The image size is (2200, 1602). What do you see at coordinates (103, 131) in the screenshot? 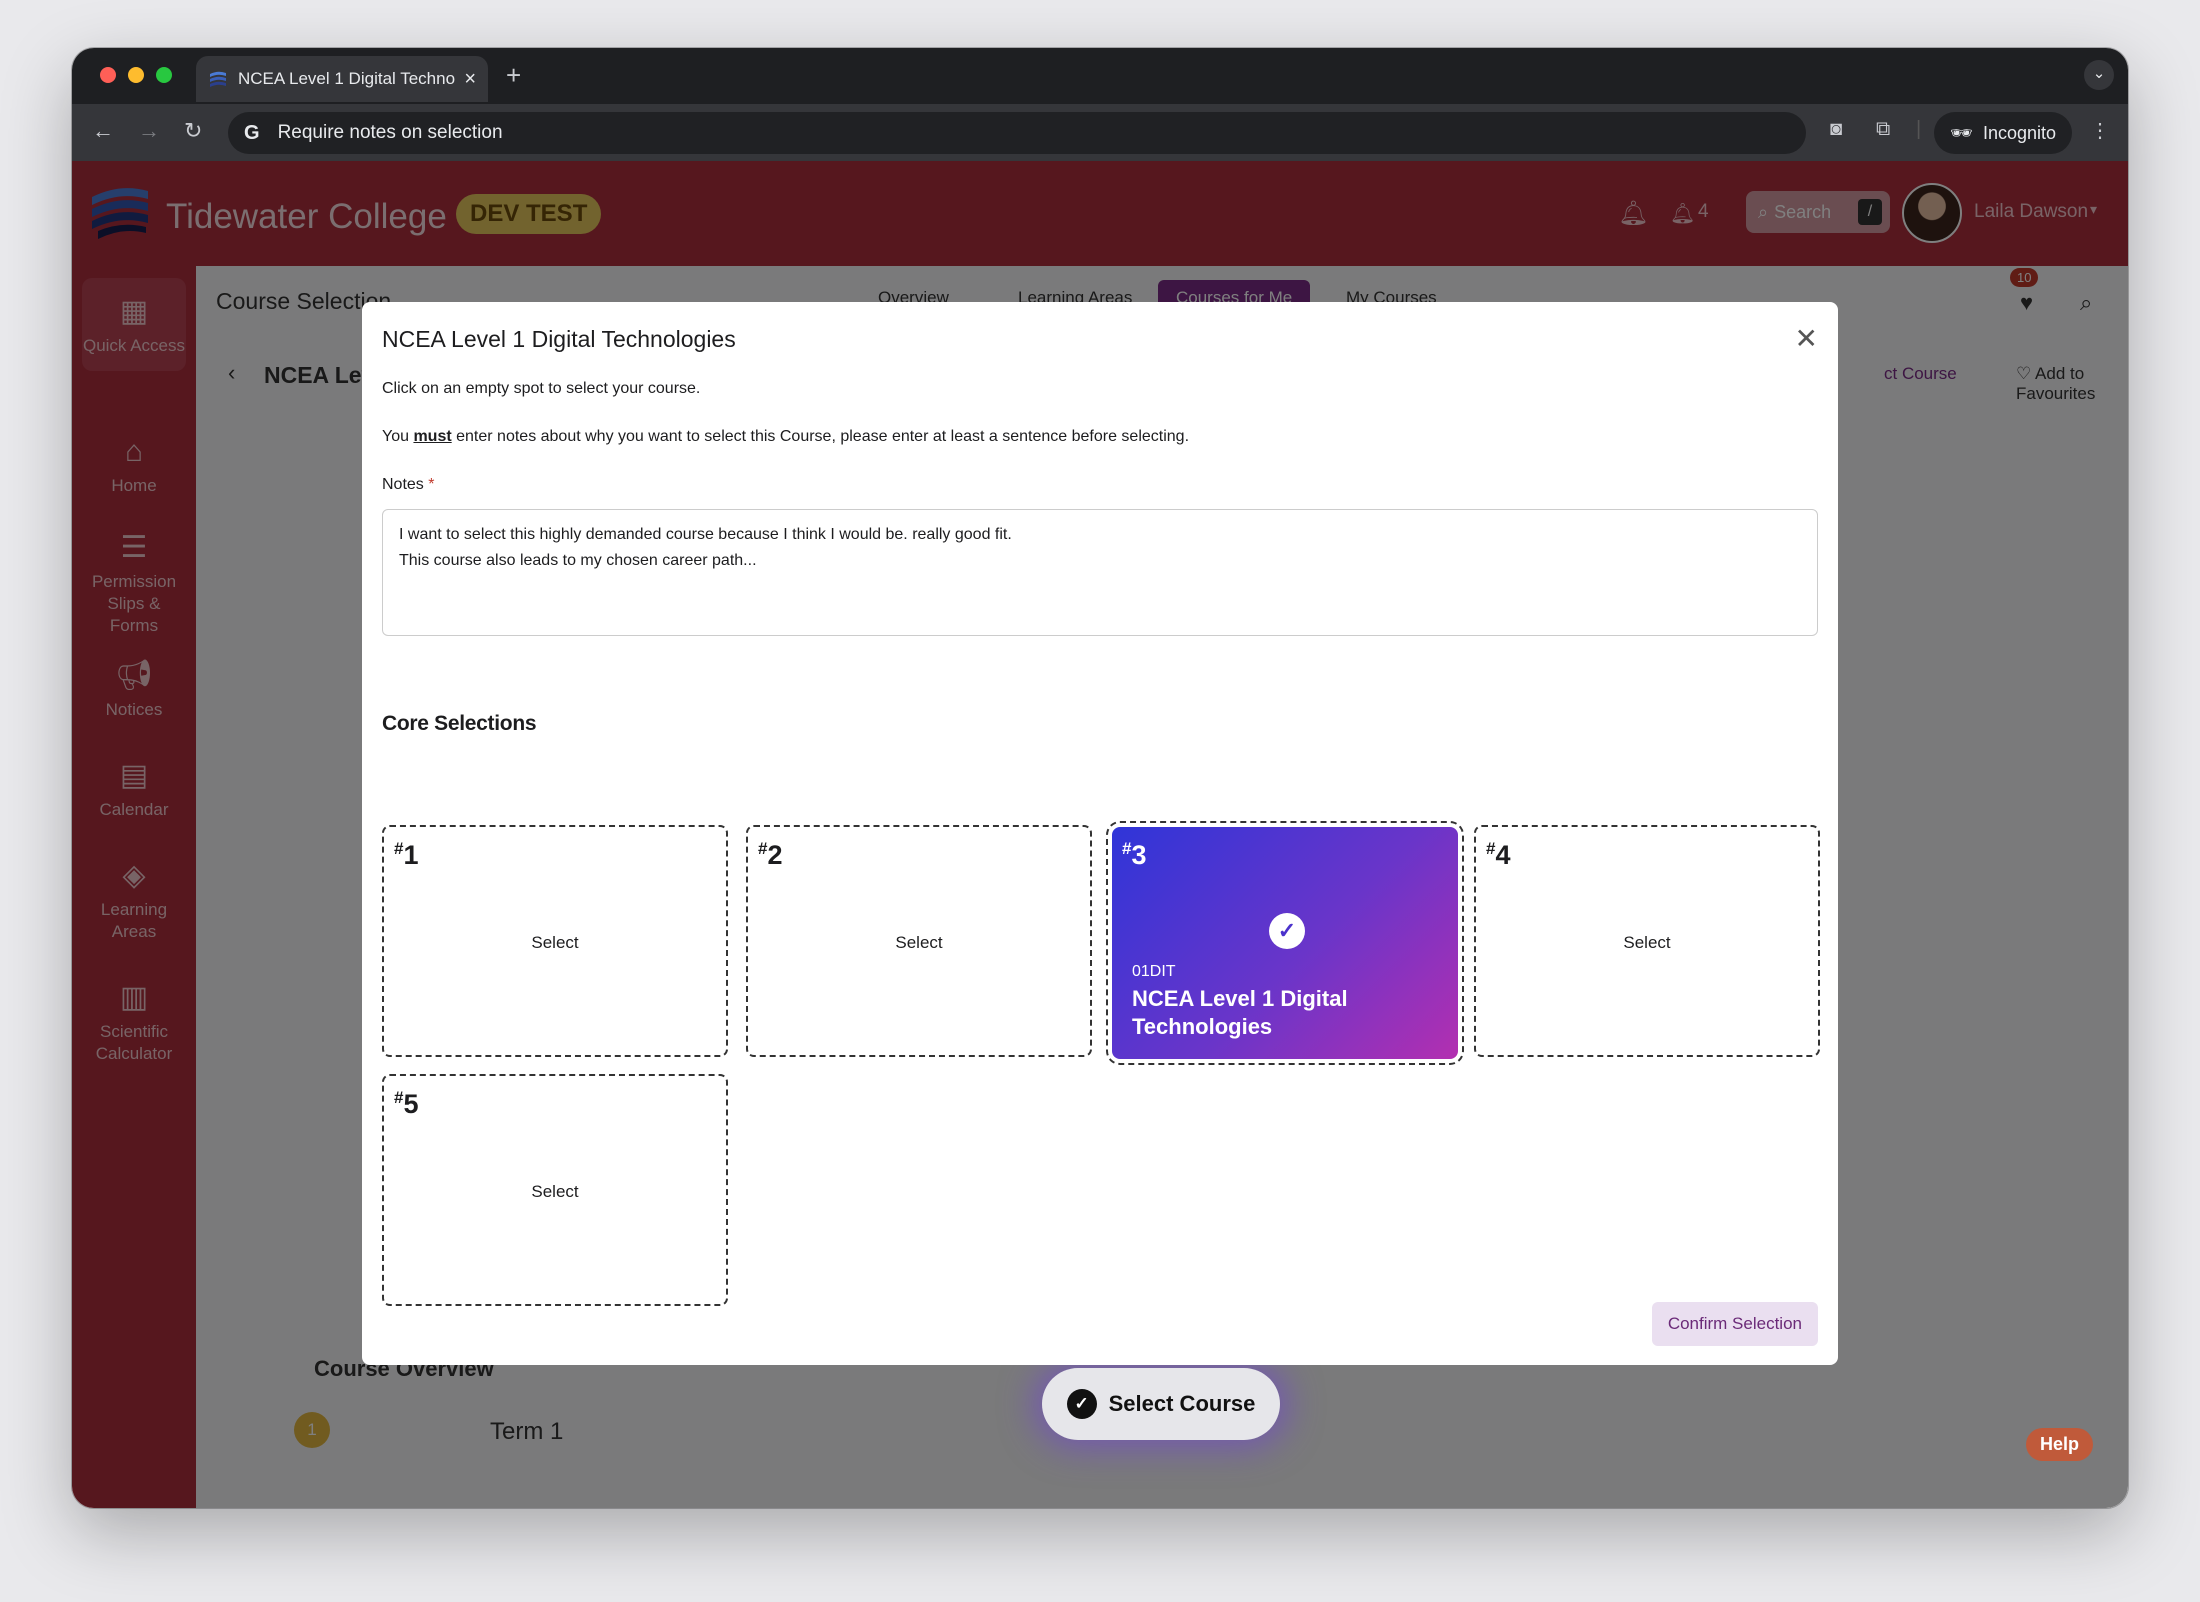
I see `back-icon: ←` at bounding box center [103, 131].